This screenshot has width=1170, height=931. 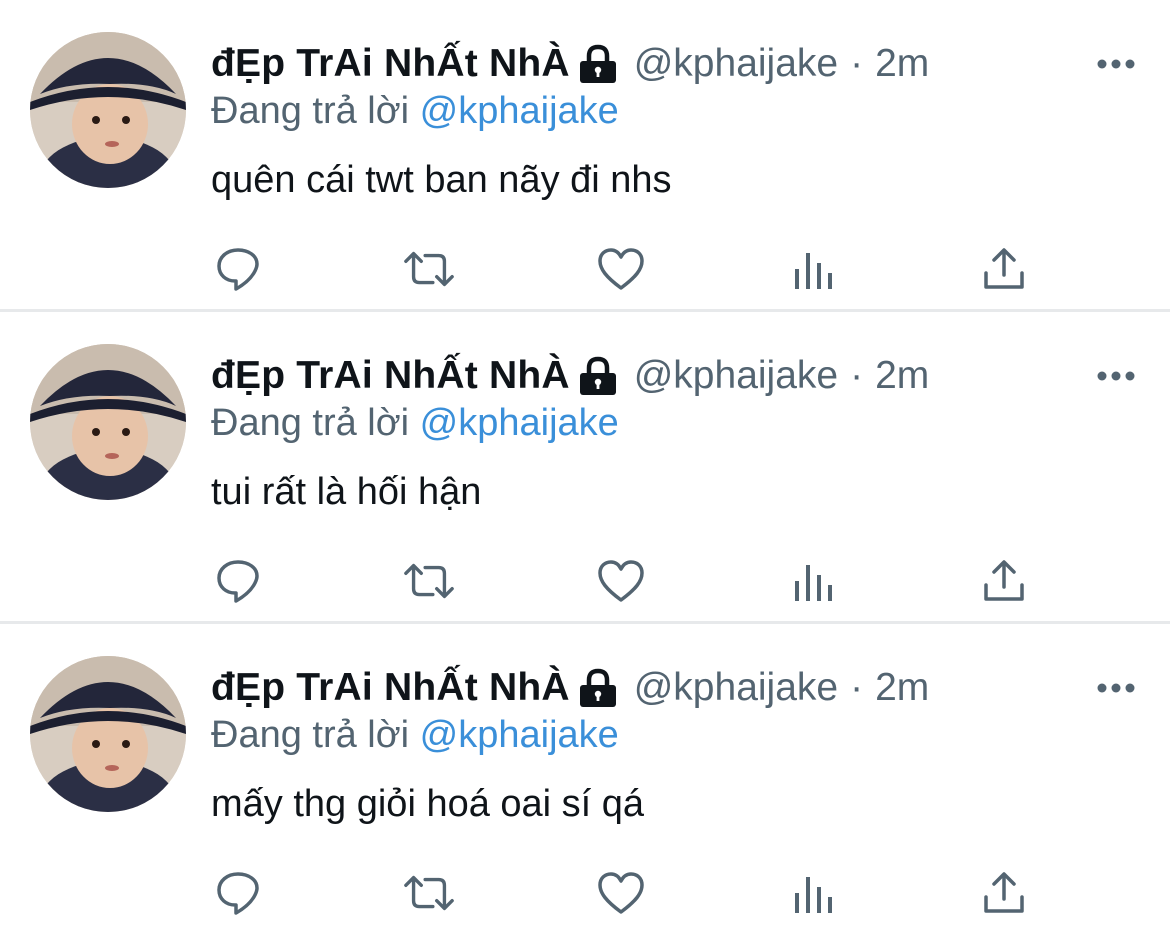 What do you see at coordinates (346, 492) in the screenshot?
I see `tweet-text: tui rất là hối hận` at bounding box center [346, 492].